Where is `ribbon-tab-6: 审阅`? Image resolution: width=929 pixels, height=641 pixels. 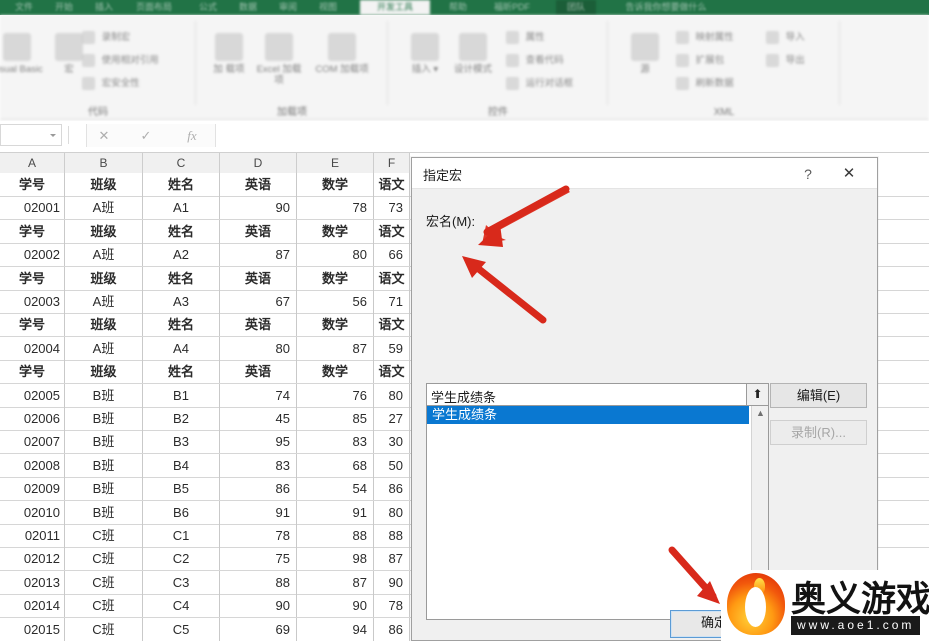
ribbon-tab-6: 审阅 is located at coordinates (288, 7).